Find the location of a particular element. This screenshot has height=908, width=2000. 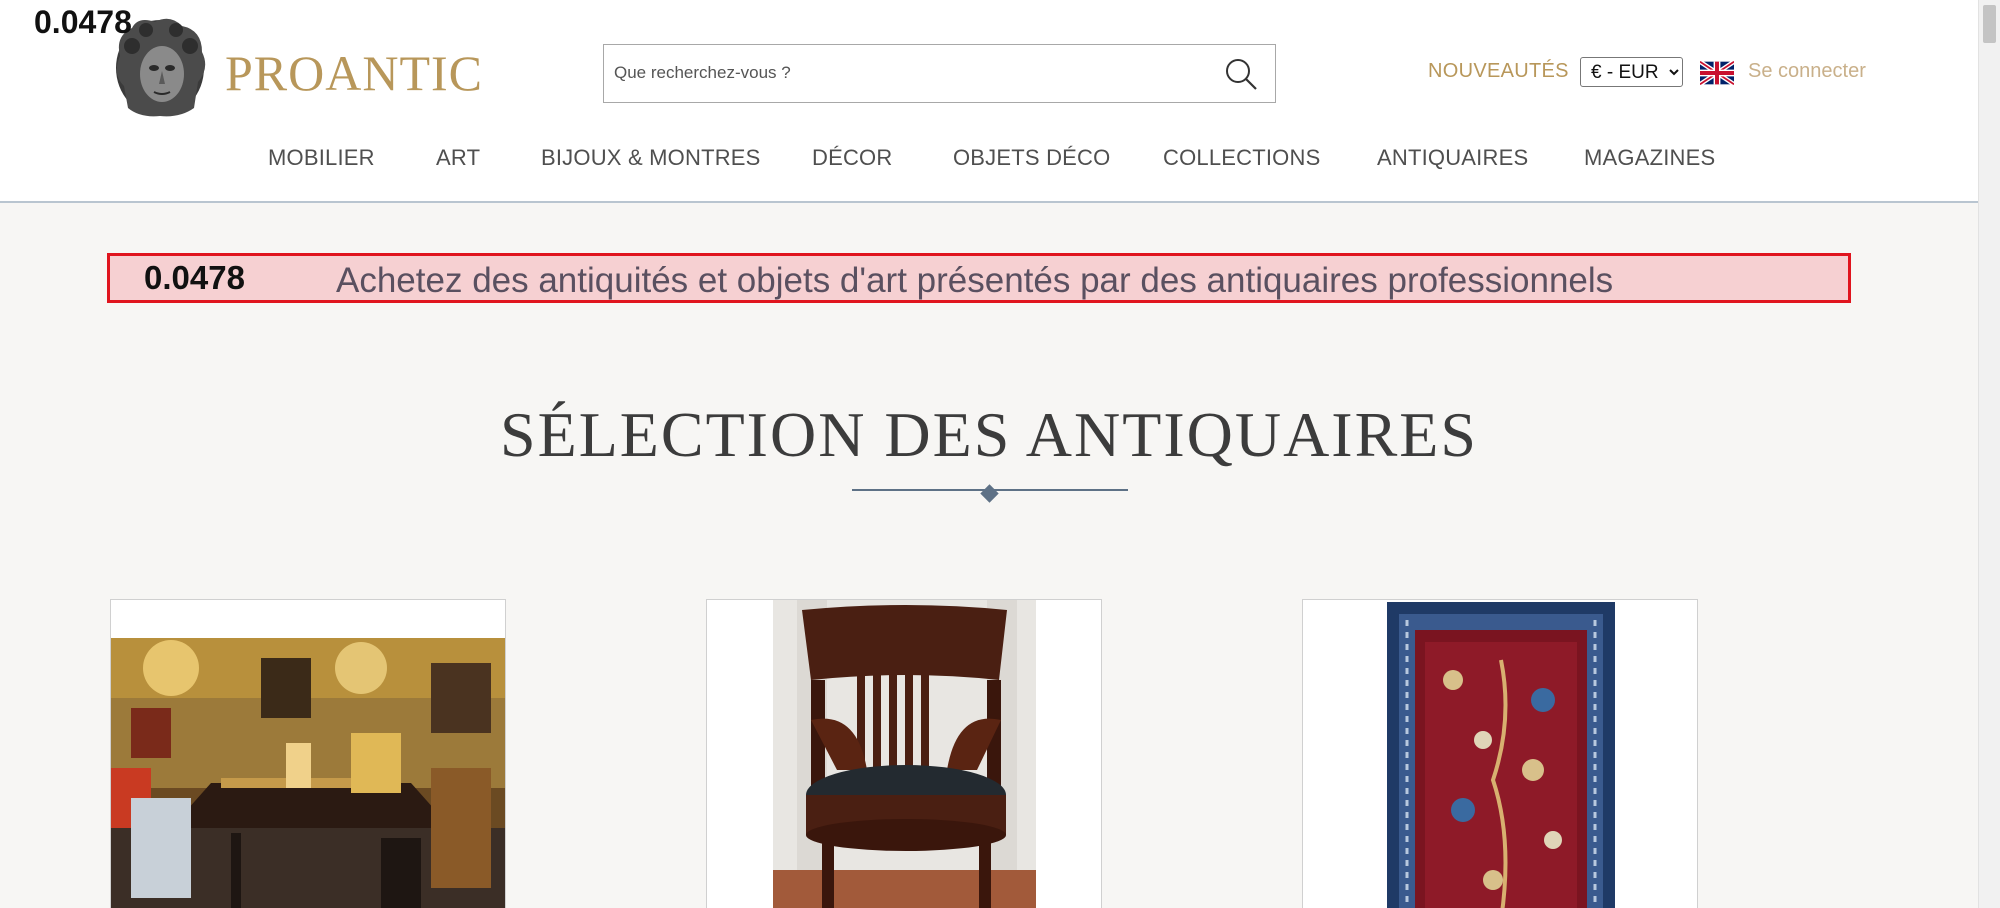

nouveautes-link: NOUVEAUTÉS is located at coordinates (1498, 71).